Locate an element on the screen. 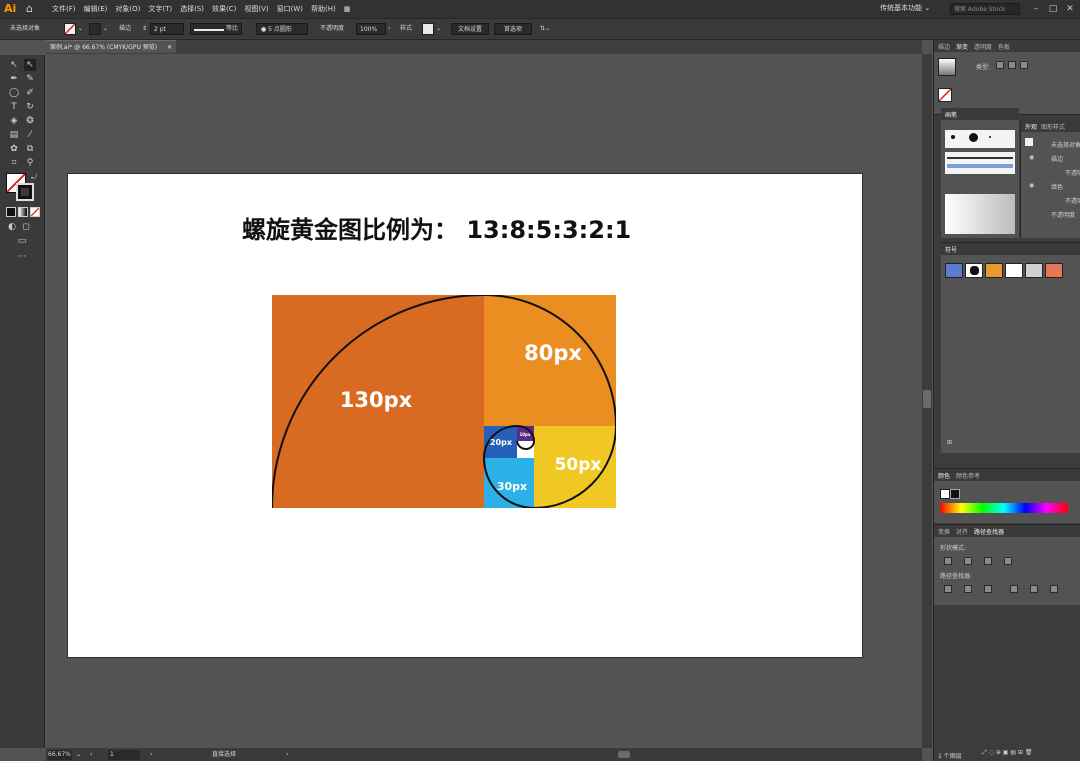  zoom-dropdown-chevron-icon: ⌄ is located at coordinates (78, 755).